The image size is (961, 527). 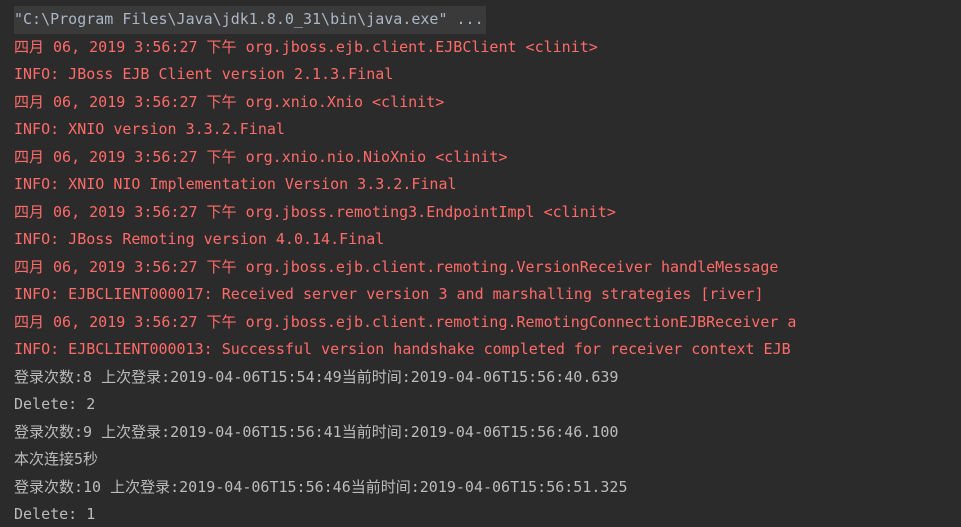 What do you see at coordinates (55, 514) in the screenshot?
I see `console-line: Delete: 1` at bounding box center [55, 514].